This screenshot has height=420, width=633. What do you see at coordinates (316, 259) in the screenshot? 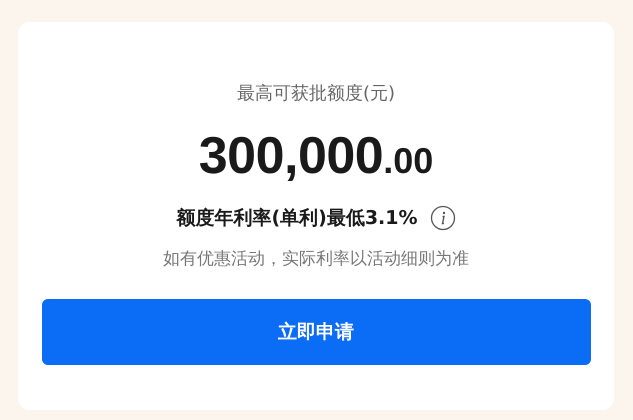
I see `notice-text: 如有优惠活动，实际利率以活动细则为准` at bounding box center [316, 259].